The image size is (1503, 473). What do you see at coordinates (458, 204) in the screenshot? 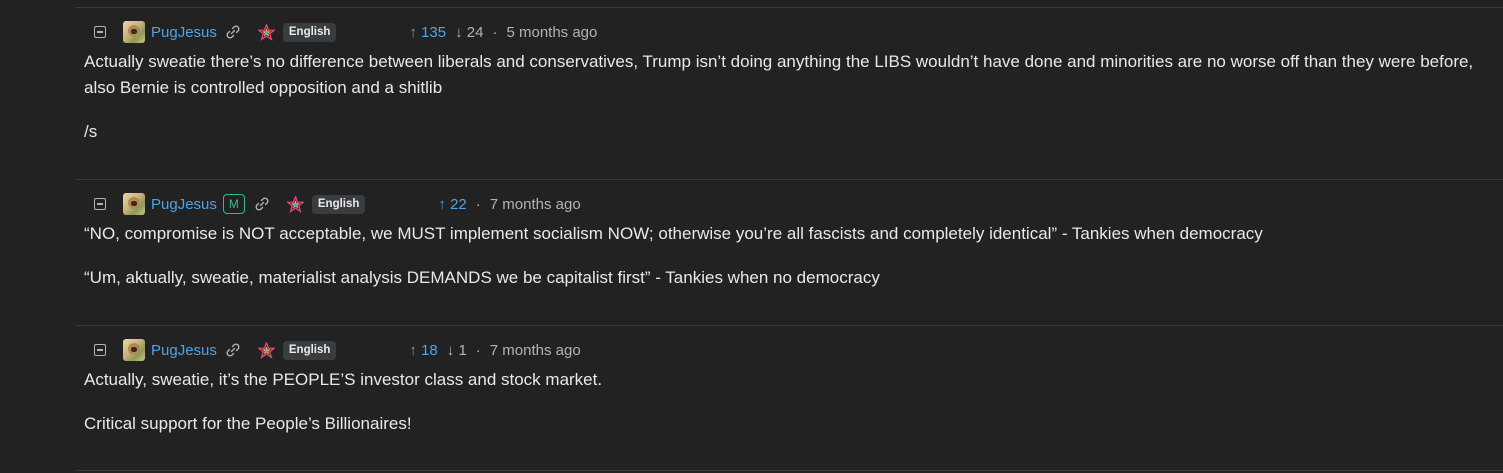
I see `upvote-count: 22` at bounding box center [458, 204].